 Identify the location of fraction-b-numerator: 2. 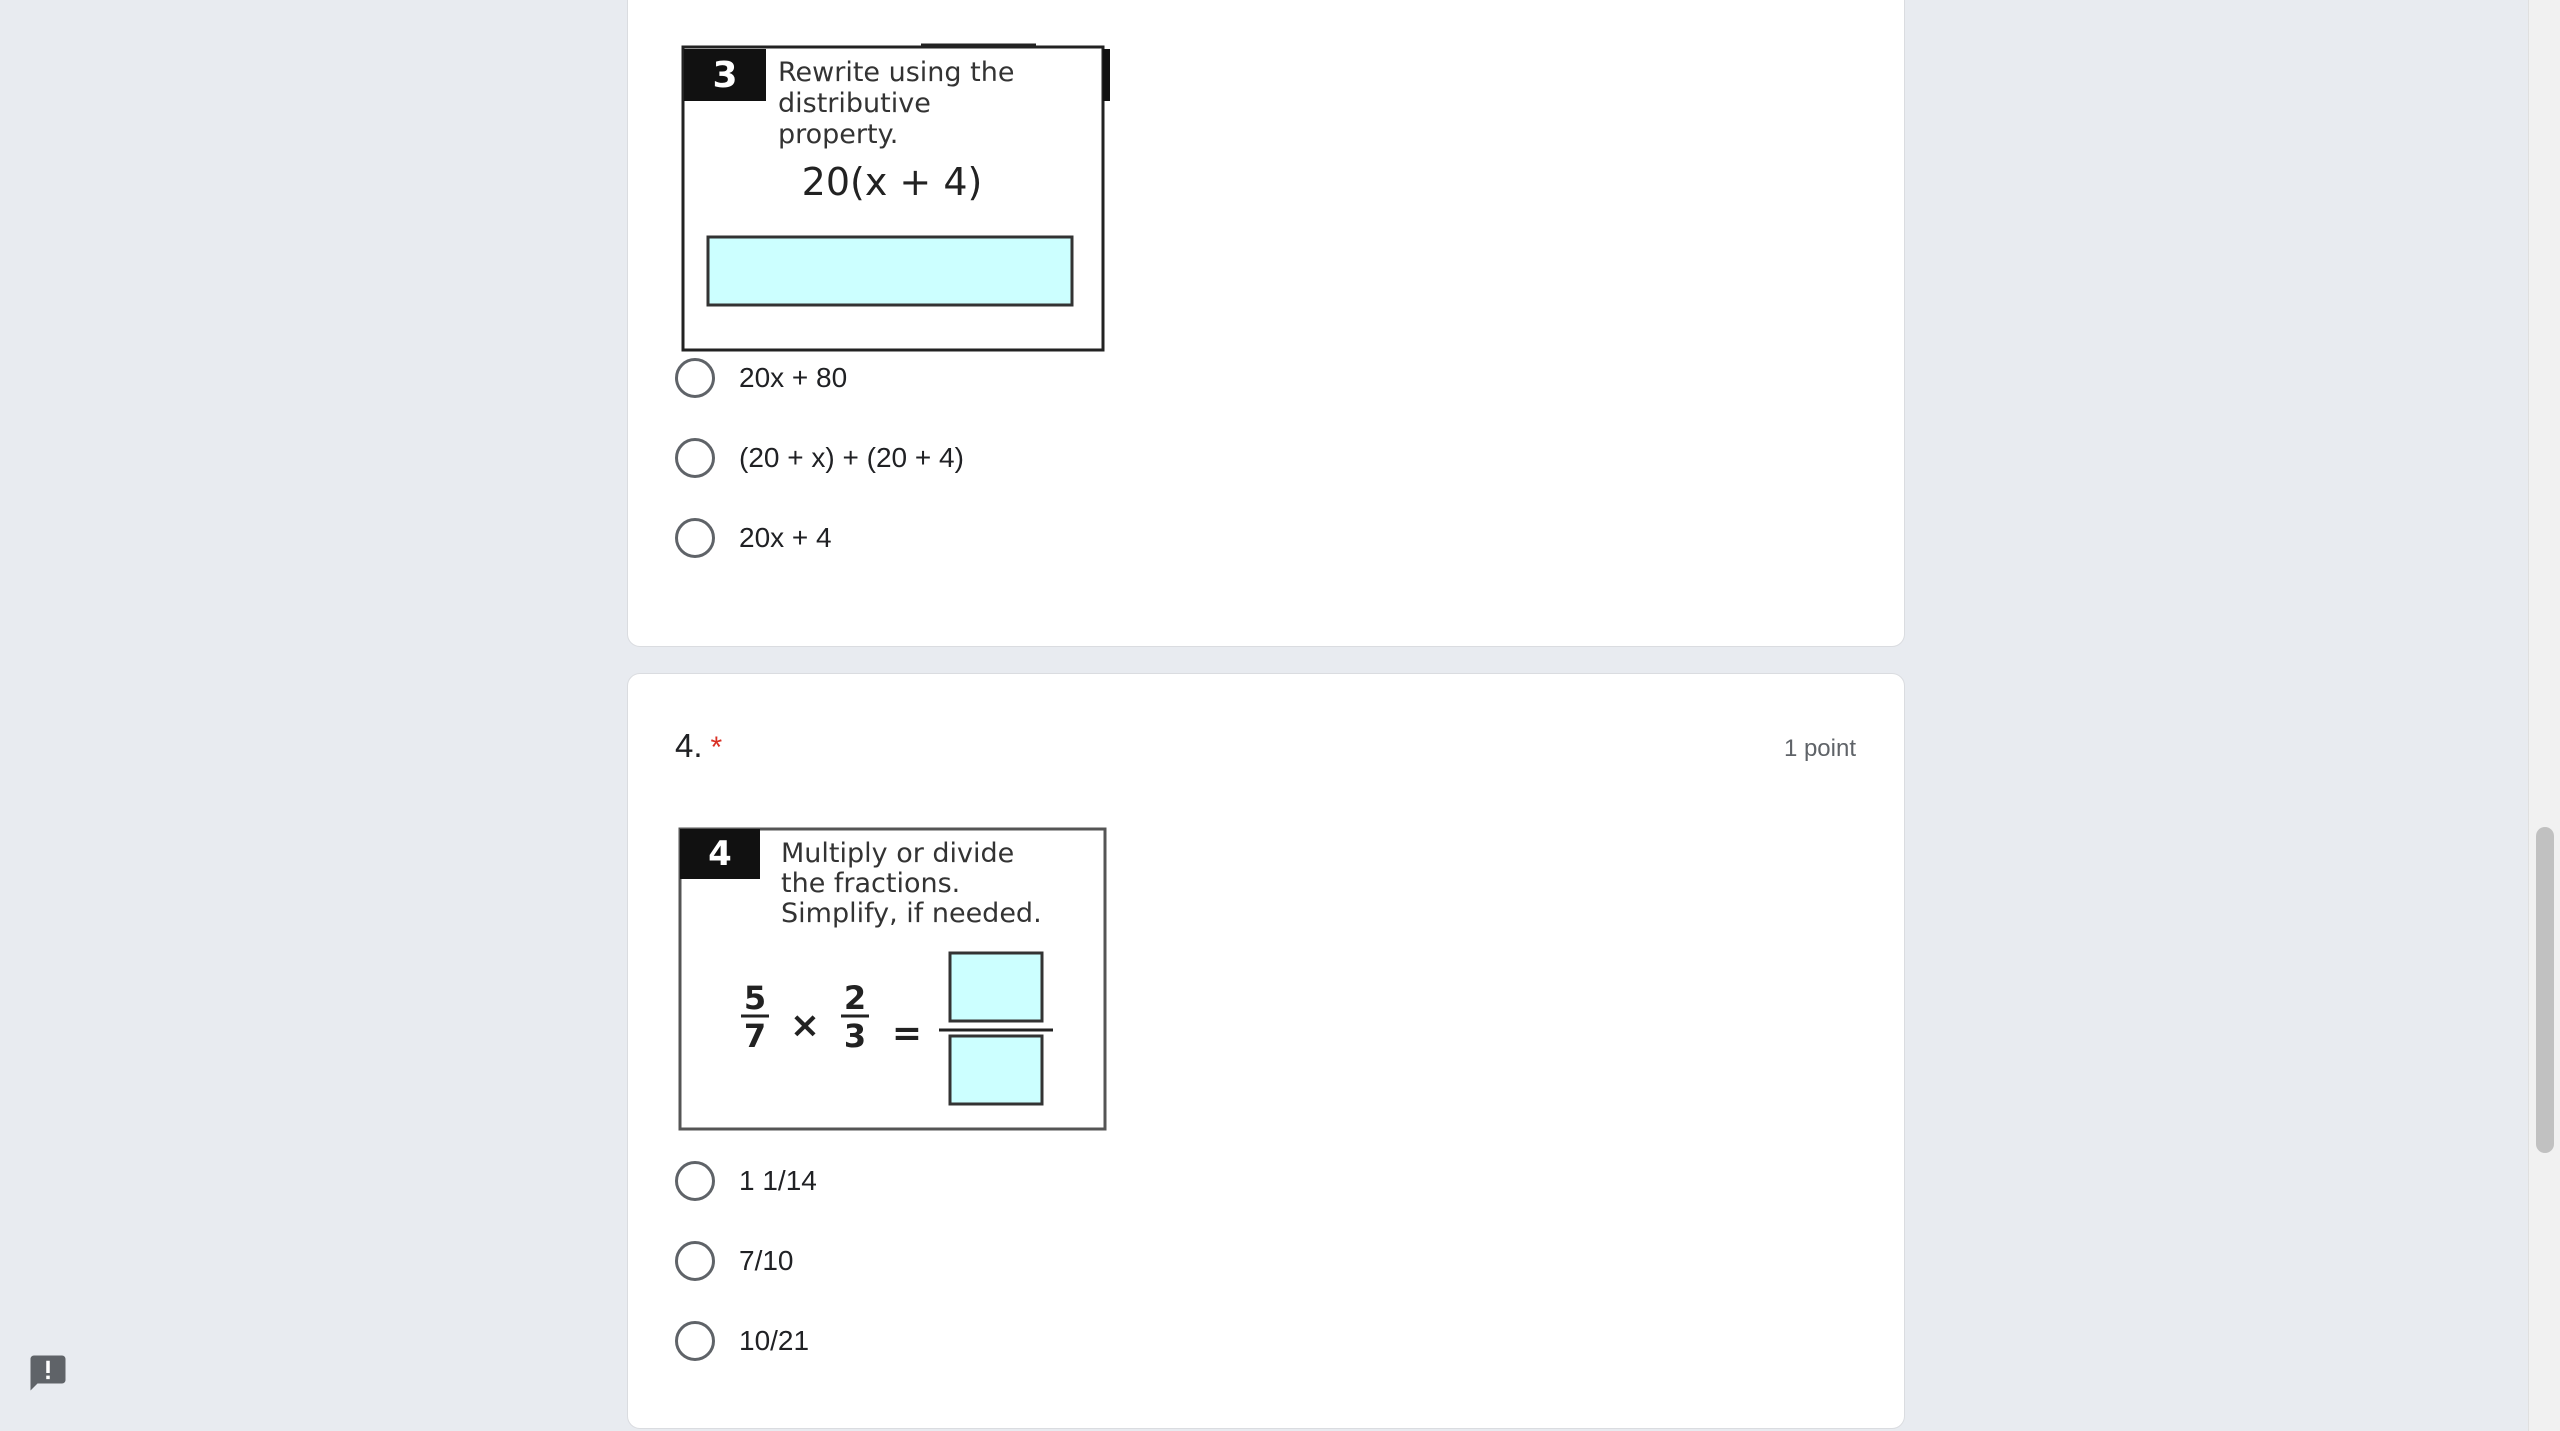
(855, 998).